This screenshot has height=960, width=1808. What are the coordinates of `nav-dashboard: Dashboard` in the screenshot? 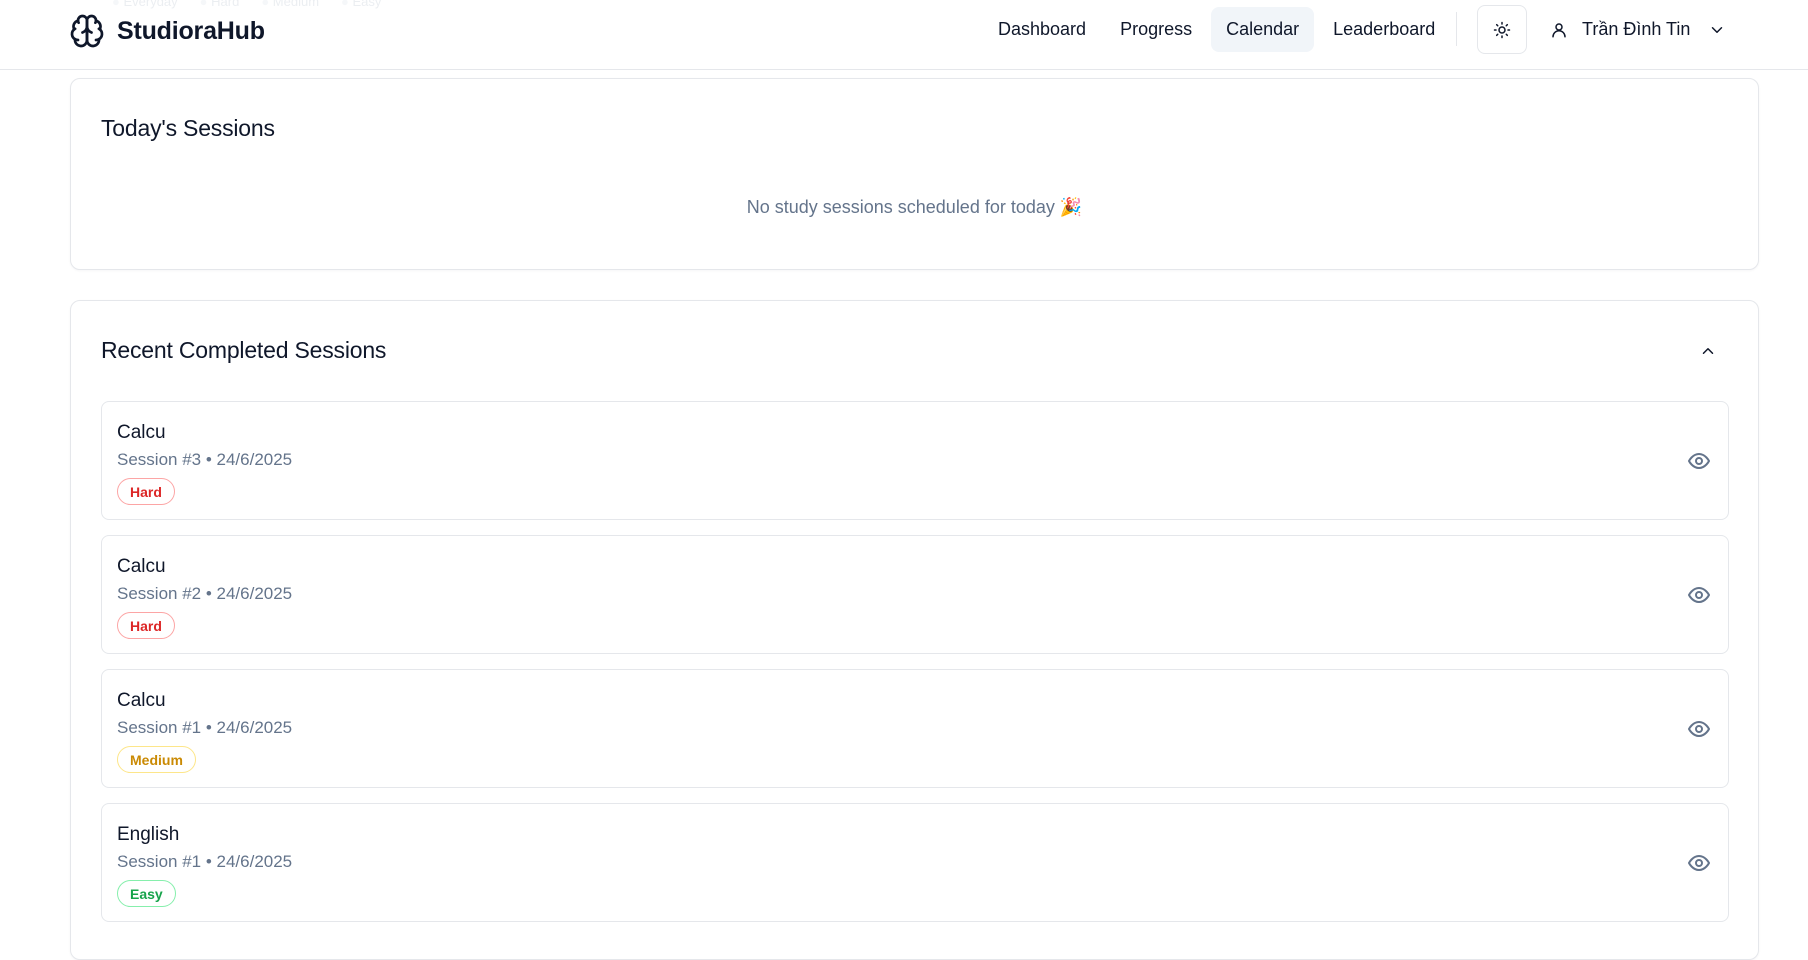 It's located at (1042, 29).